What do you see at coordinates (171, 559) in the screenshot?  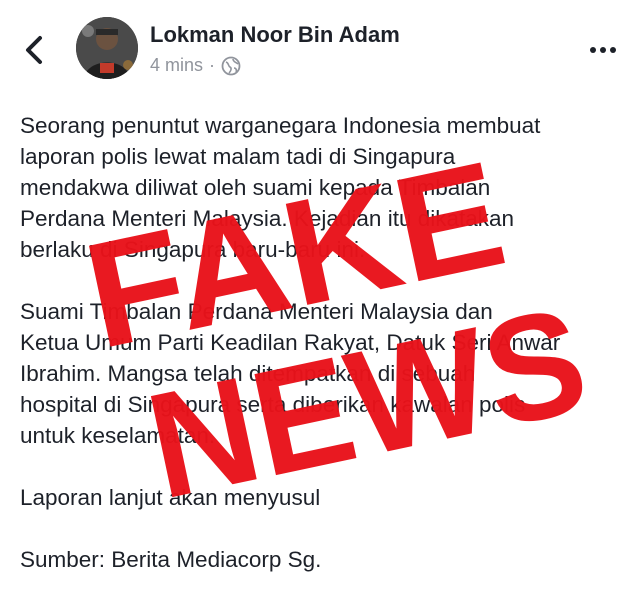 I see `post-paragraph-4: Sumber: Berita Mediacorp Sg.` at bounding box center [171, 559].